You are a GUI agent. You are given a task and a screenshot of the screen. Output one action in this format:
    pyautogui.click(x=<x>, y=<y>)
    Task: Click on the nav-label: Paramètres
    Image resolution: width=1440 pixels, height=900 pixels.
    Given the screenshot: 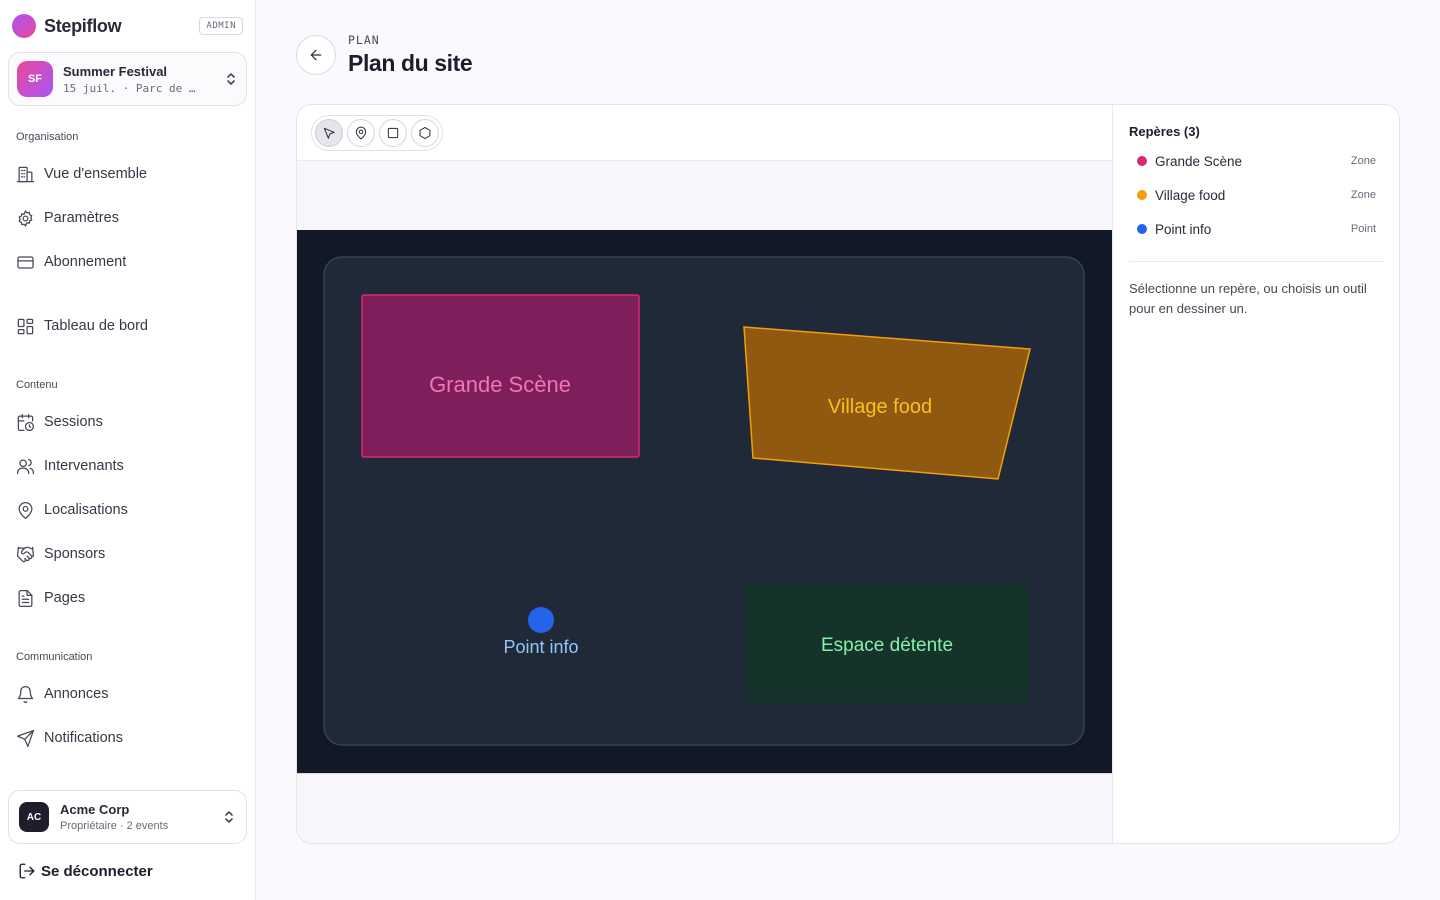 What is the action you would take?
    pyautogui.click(x=81, y=218)
    